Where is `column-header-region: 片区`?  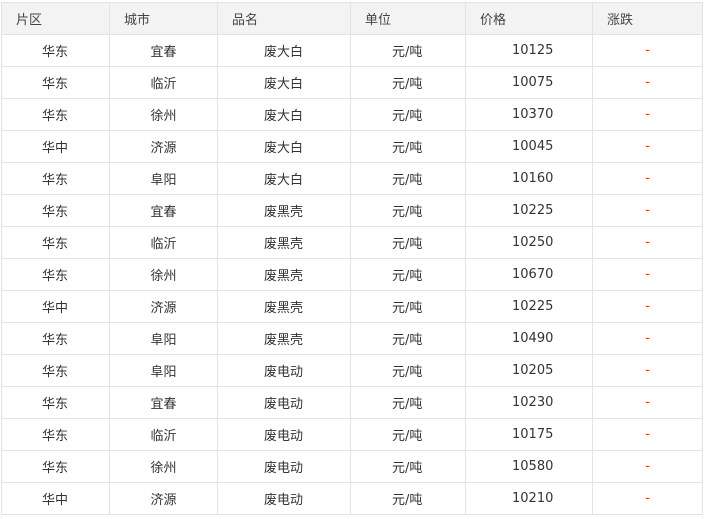
column-header-region: 片区 is located at coordinates (55, 18).